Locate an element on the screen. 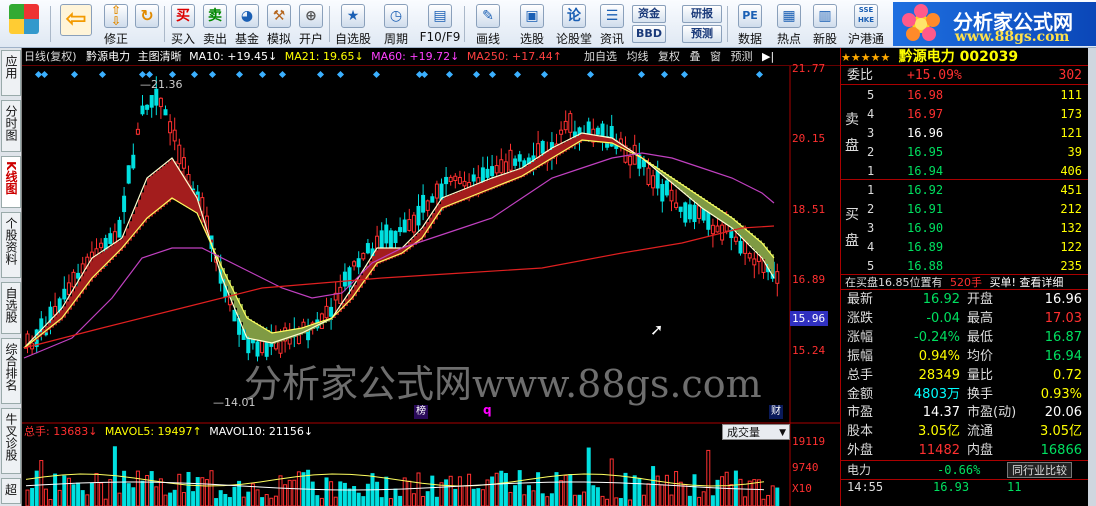 This screenshot has width=1096, height=506. tab-more: 超 is located at coordinates (11, 491).